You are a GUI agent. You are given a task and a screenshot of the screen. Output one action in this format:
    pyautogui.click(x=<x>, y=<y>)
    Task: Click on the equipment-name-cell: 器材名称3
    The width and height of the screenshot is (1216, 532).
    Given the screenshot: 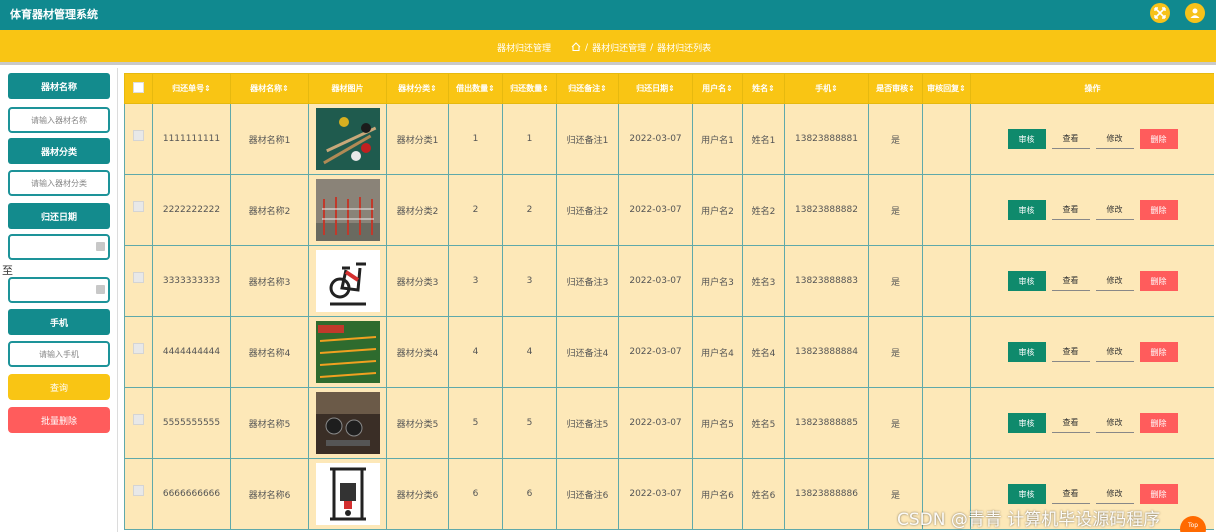 What is the action you would take?
    pyautogui.click(x=269, y=281)
    